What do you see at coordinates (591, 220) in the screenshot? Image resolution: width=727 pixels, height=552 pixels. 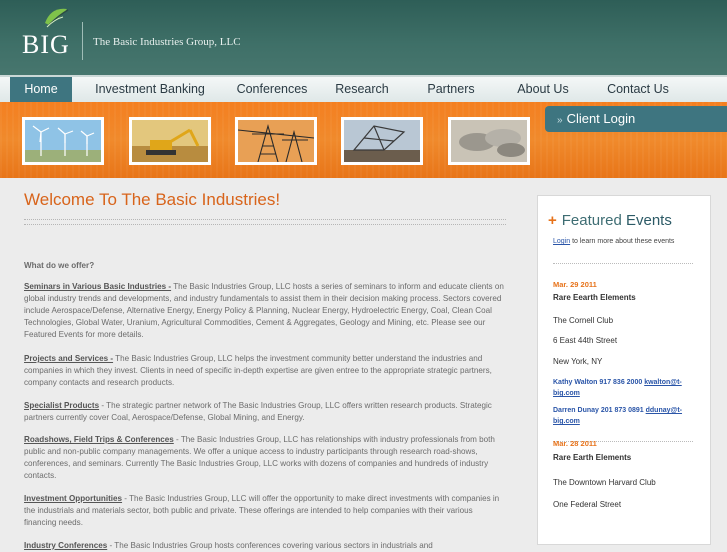 I see `featured-word: Featured` at bounding box center [591, 220].